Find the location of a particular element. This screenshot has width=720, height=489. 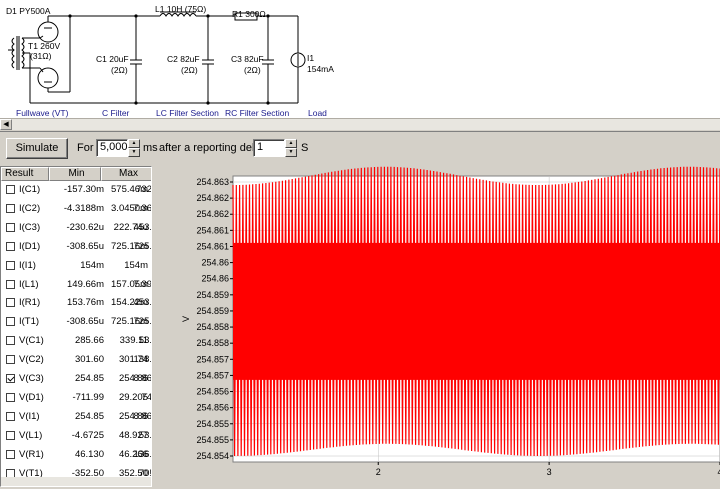

table-row: V(C1) 285.66 339.11 53. is located at coordinates (76, 340).